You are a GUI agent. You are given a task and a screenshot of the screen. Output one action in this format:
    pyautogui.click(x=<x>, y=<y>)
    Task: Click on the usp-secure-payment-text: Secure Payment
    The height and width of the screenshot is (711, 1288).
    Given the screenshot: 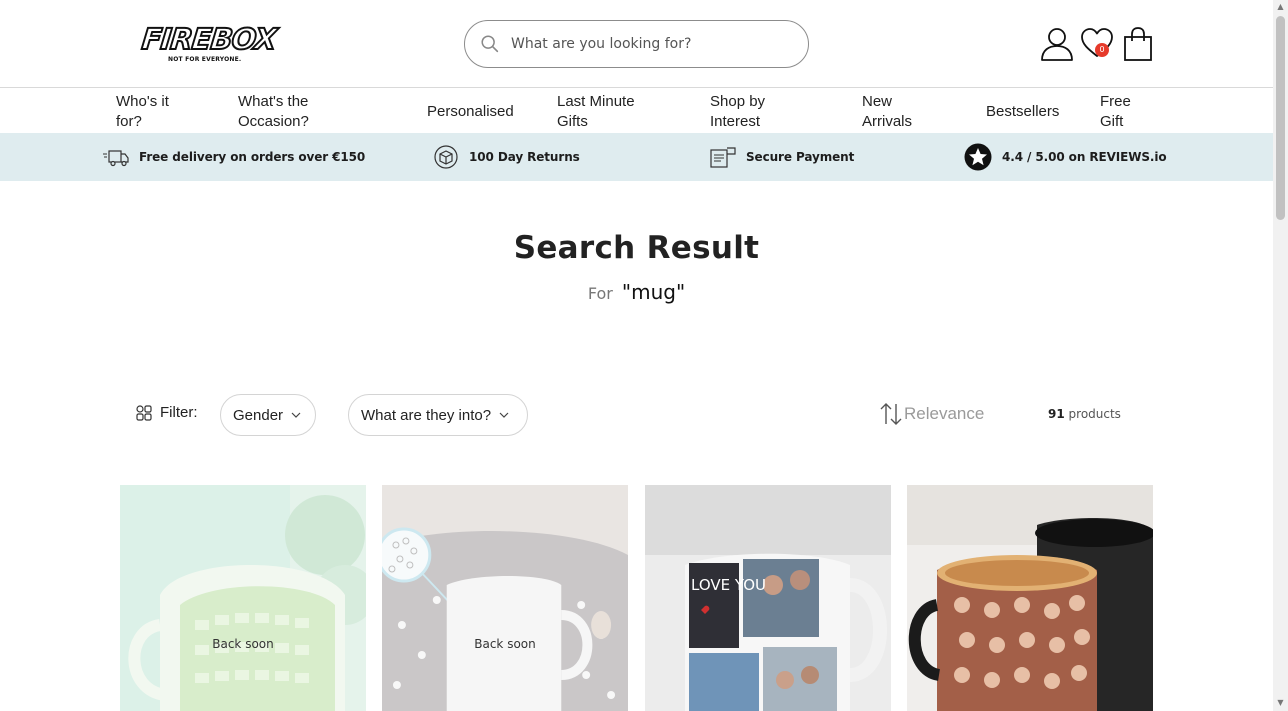 What is the action you would take?
    pyautogui.click(x=800, y=157)
    